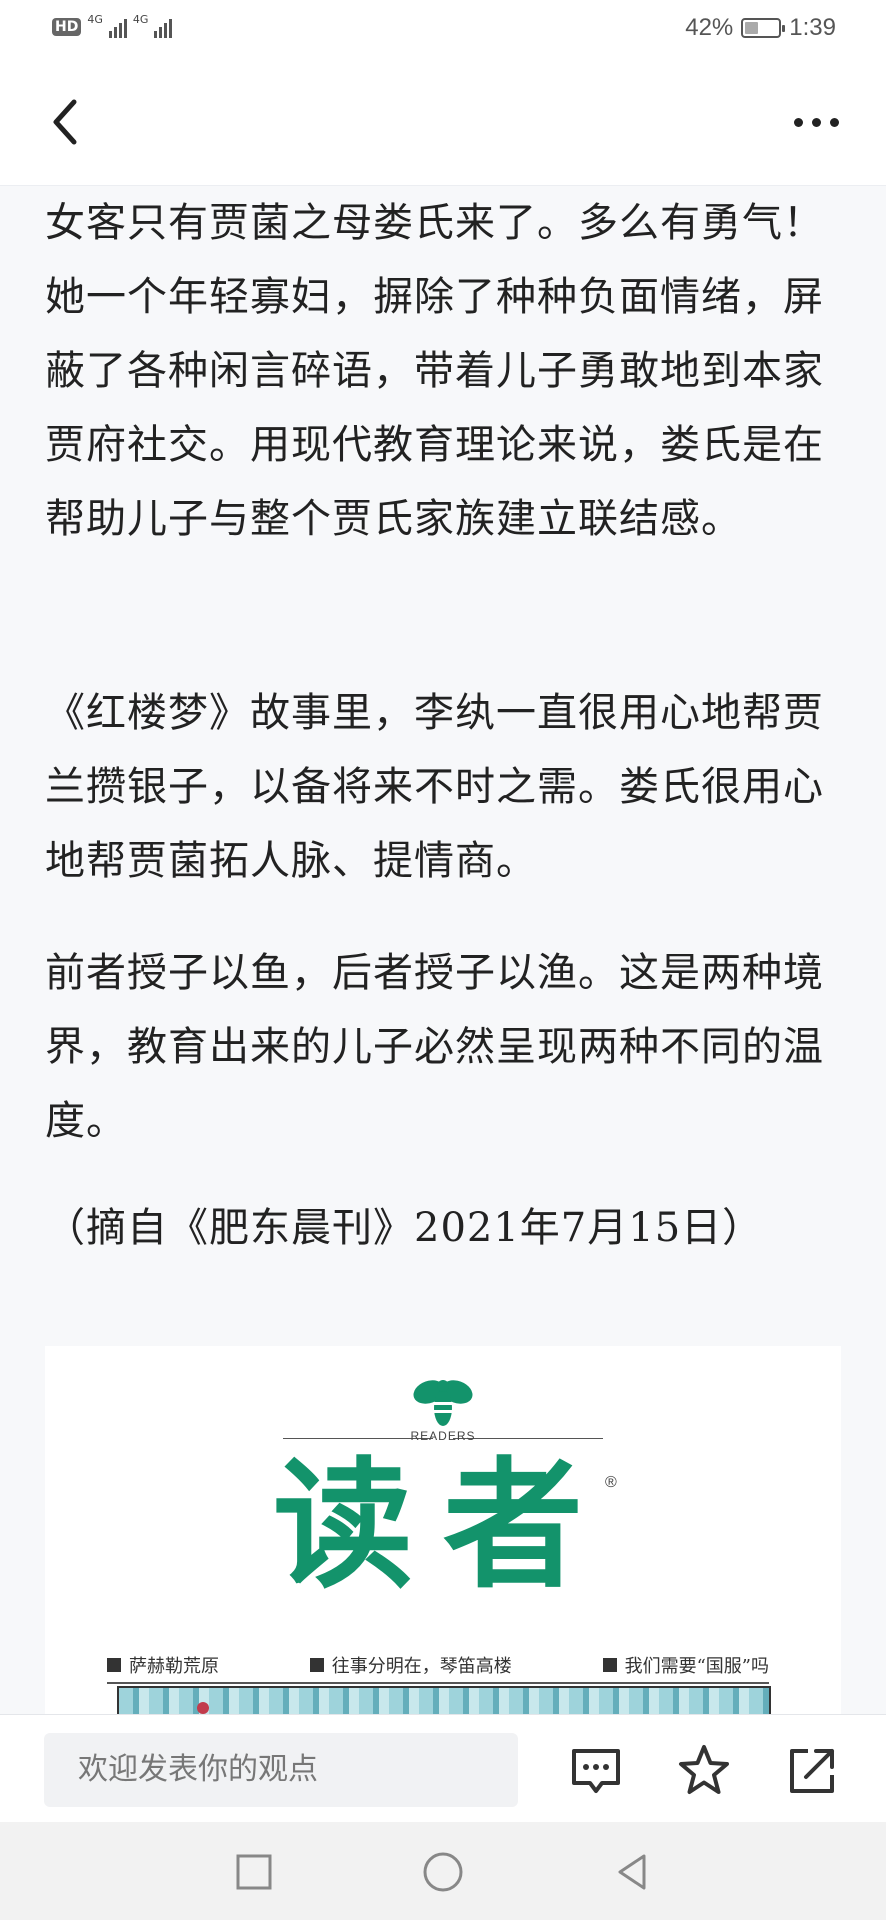 The image size is (886, 1920). What do you see at coordinates (443, 30) in the screenshot?
I see `status-bar: HD 4G 4G 42% 1:39` at bounding box center [443, 30].